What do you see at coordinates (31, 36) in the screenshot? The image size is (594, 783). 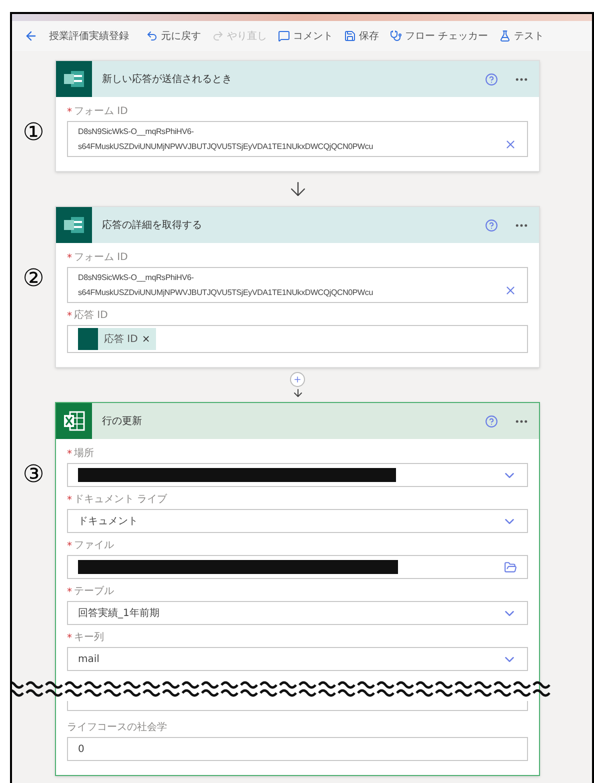 I see `back-icon` at bounding box center [31, 36].